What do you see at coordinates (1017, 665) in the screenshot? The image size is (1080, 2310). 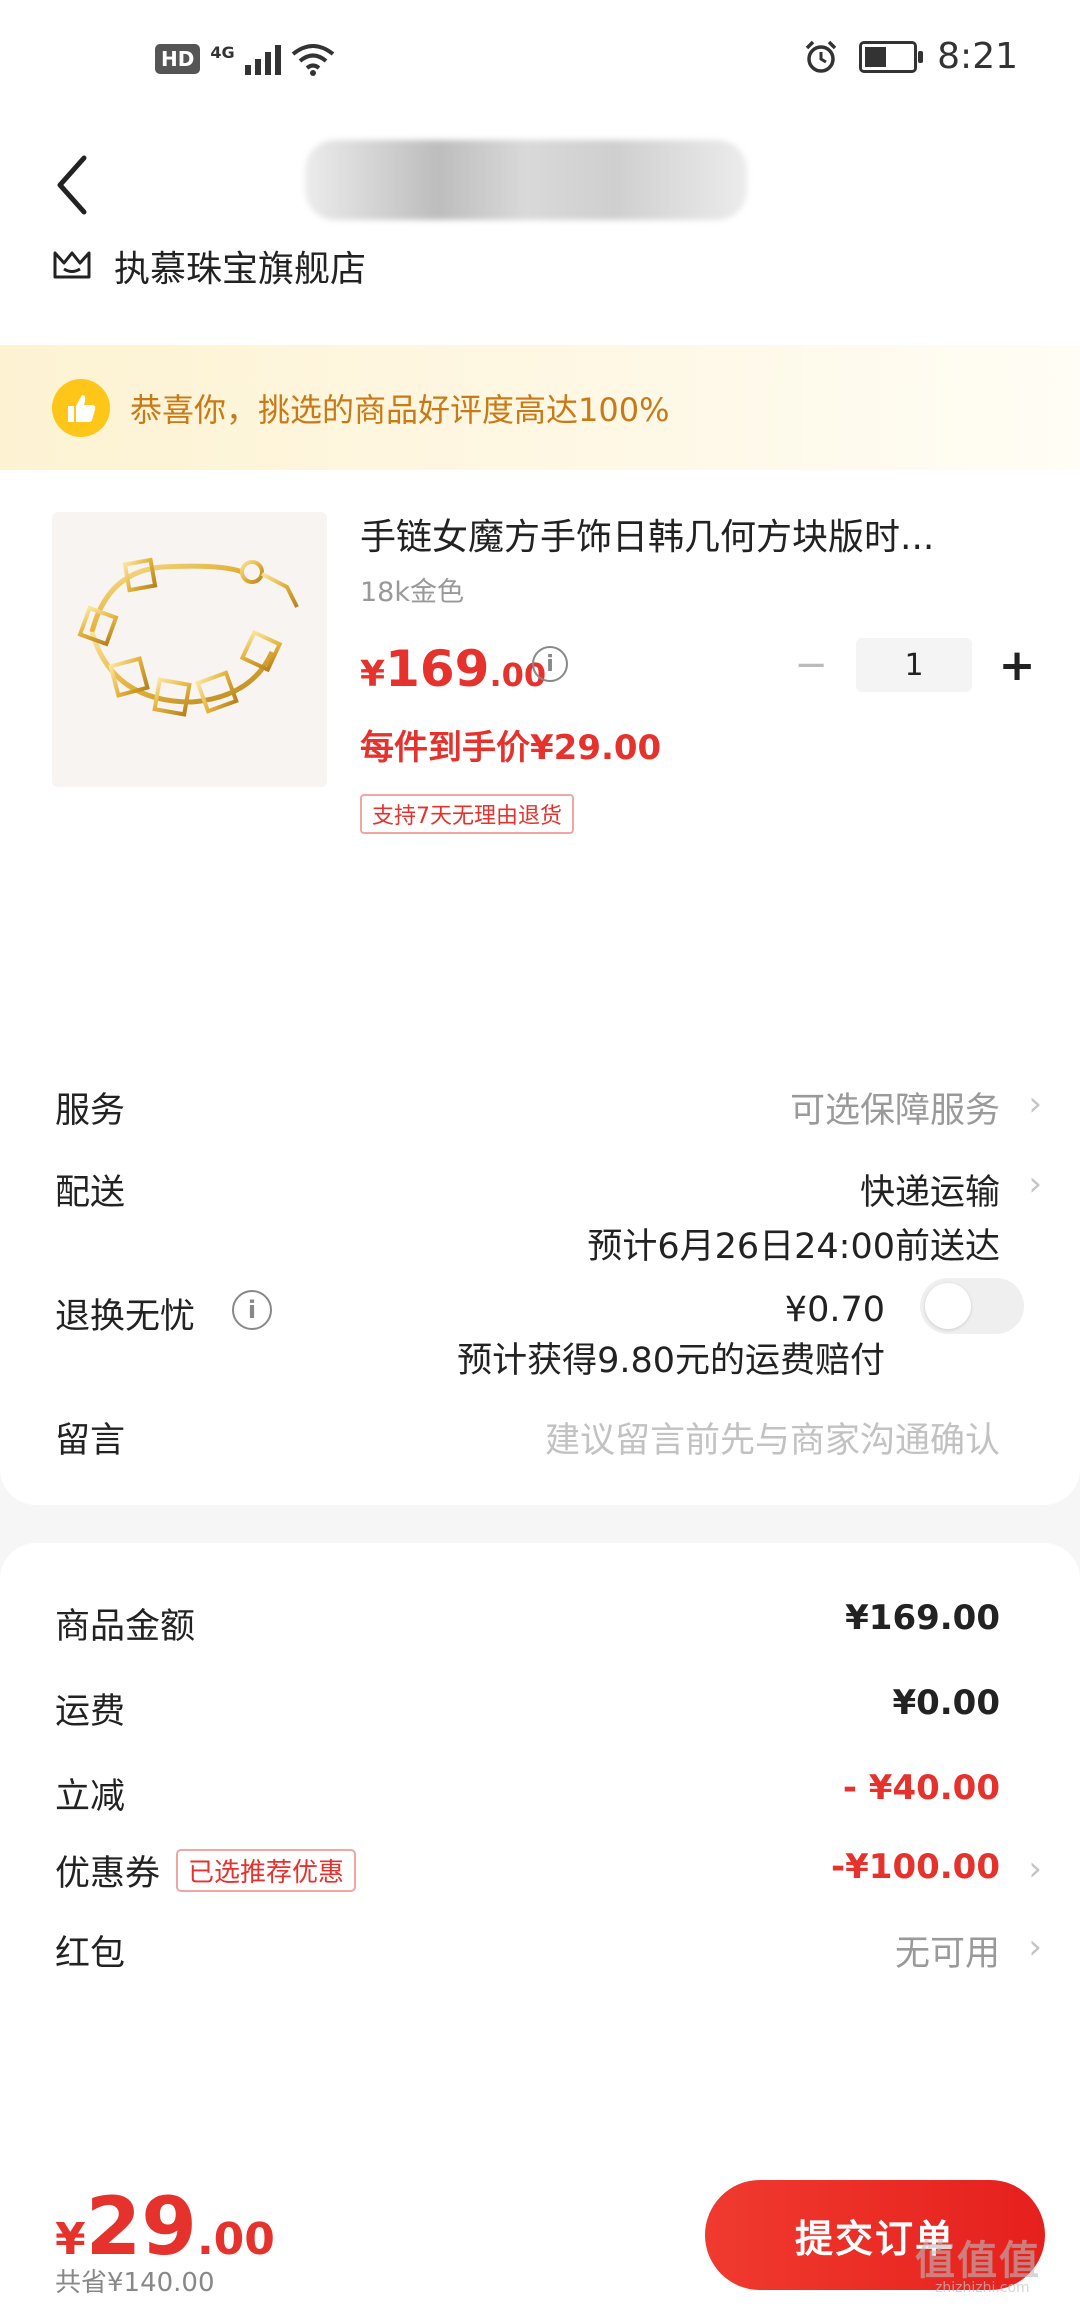 I see `increase-quantity-button: +` at bounding box center [1017, 665].